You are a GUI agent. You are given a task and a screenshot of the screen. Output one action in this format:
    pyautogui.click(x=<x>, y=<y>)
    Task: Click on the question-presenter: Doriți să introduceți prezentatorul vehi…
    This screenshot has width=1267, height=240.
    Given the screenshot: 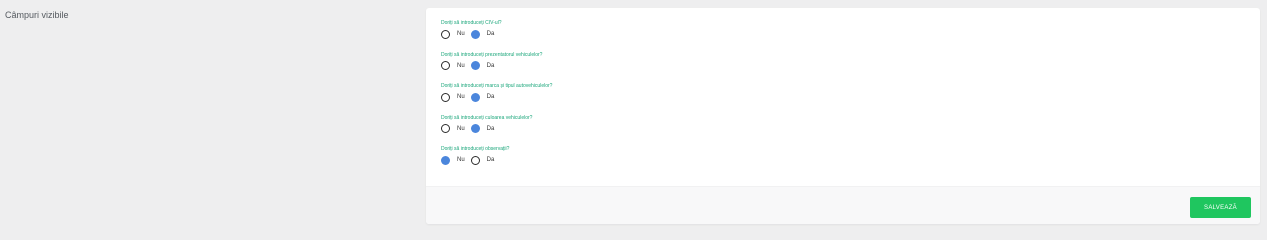 What is the action you would take?
    pyautogui.click(x=791, y=68)
    